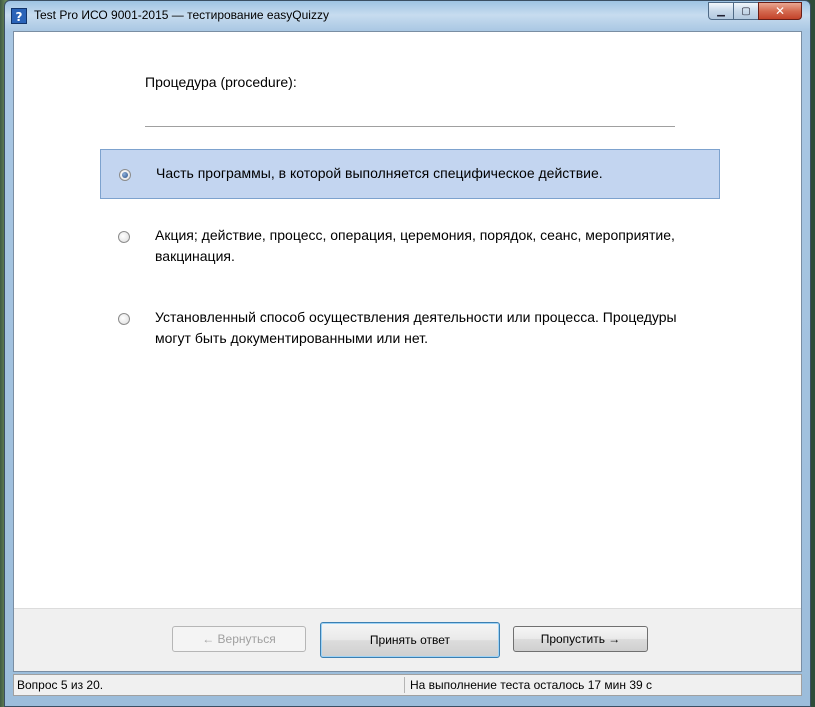 Image resolution: width=815 pixels, height=707 pixels. I want to click on question-progress: Вопрос 5 из 20., so click(60, 685).